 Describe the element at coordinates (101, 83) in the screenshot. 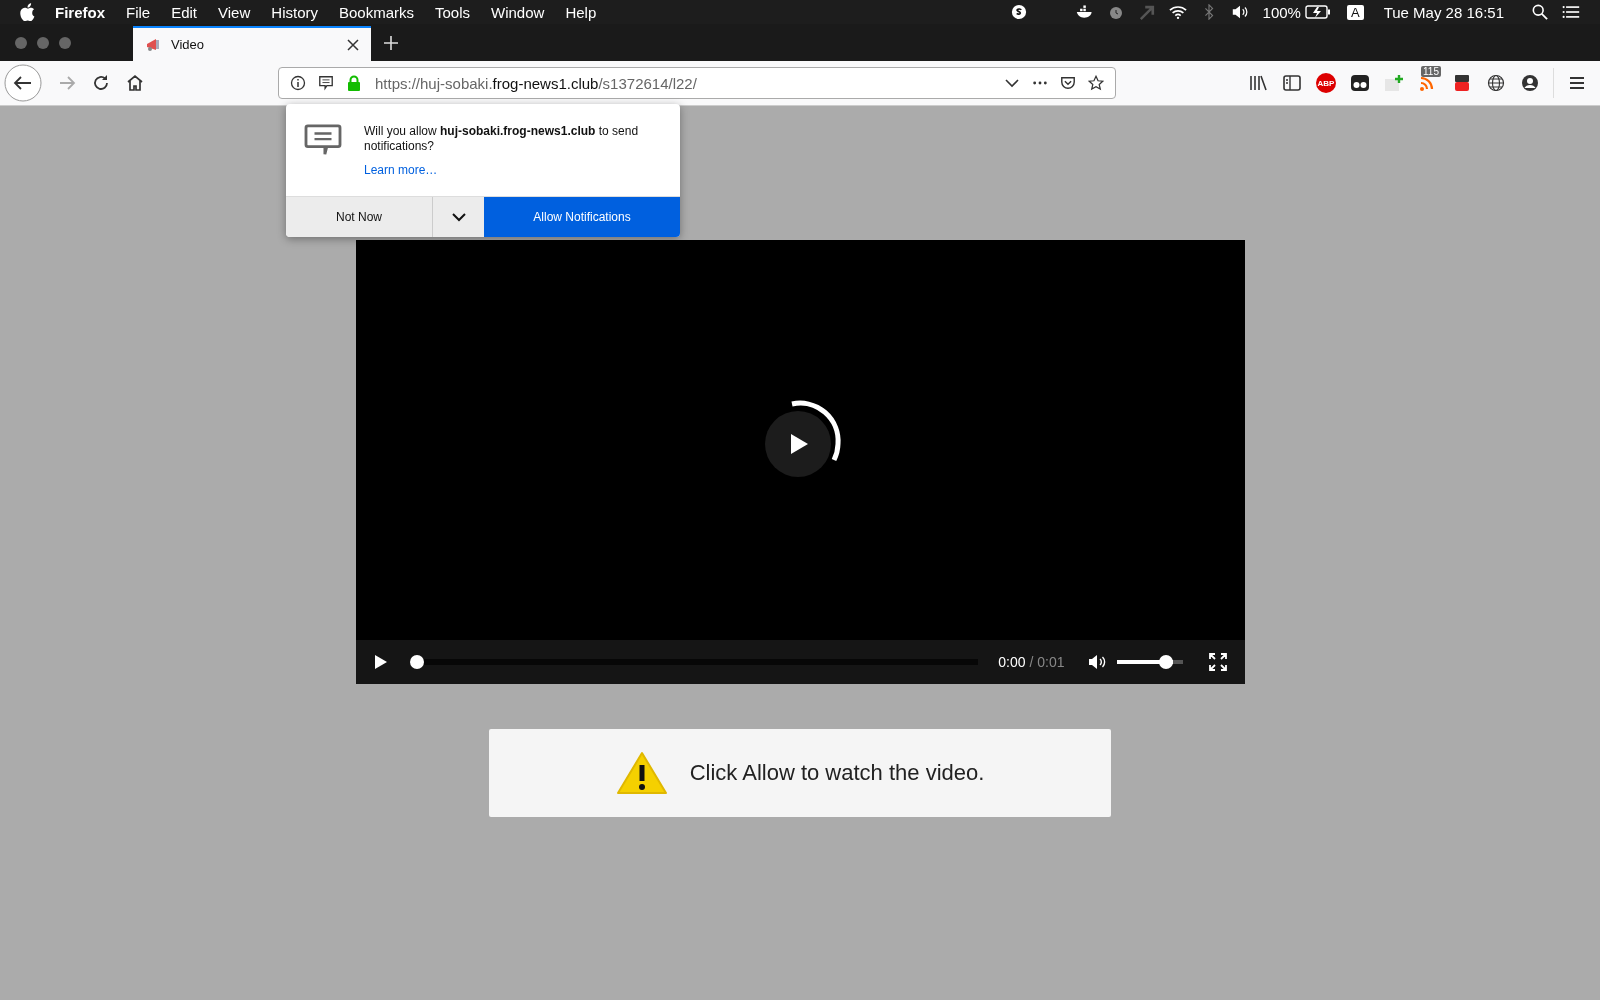

I see `reload-icon` at that location.